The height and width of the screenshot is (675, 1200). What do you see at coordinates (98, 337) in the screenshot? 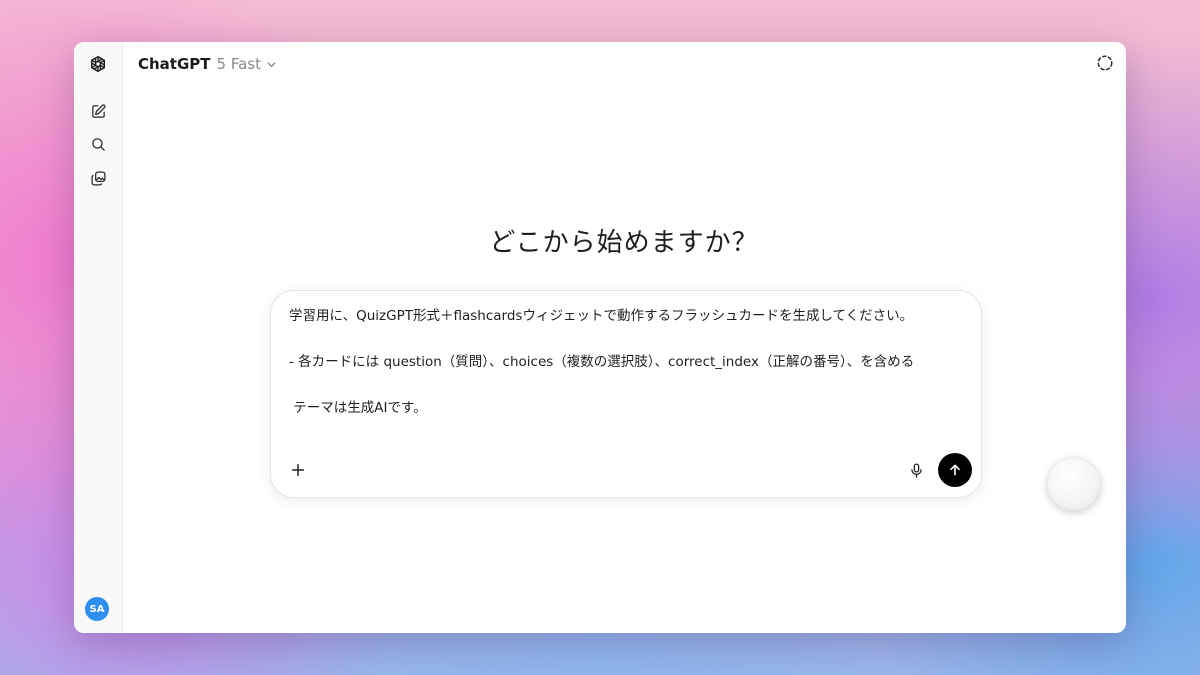
I see `sidebar: SA` at bounding box center [98, 337].